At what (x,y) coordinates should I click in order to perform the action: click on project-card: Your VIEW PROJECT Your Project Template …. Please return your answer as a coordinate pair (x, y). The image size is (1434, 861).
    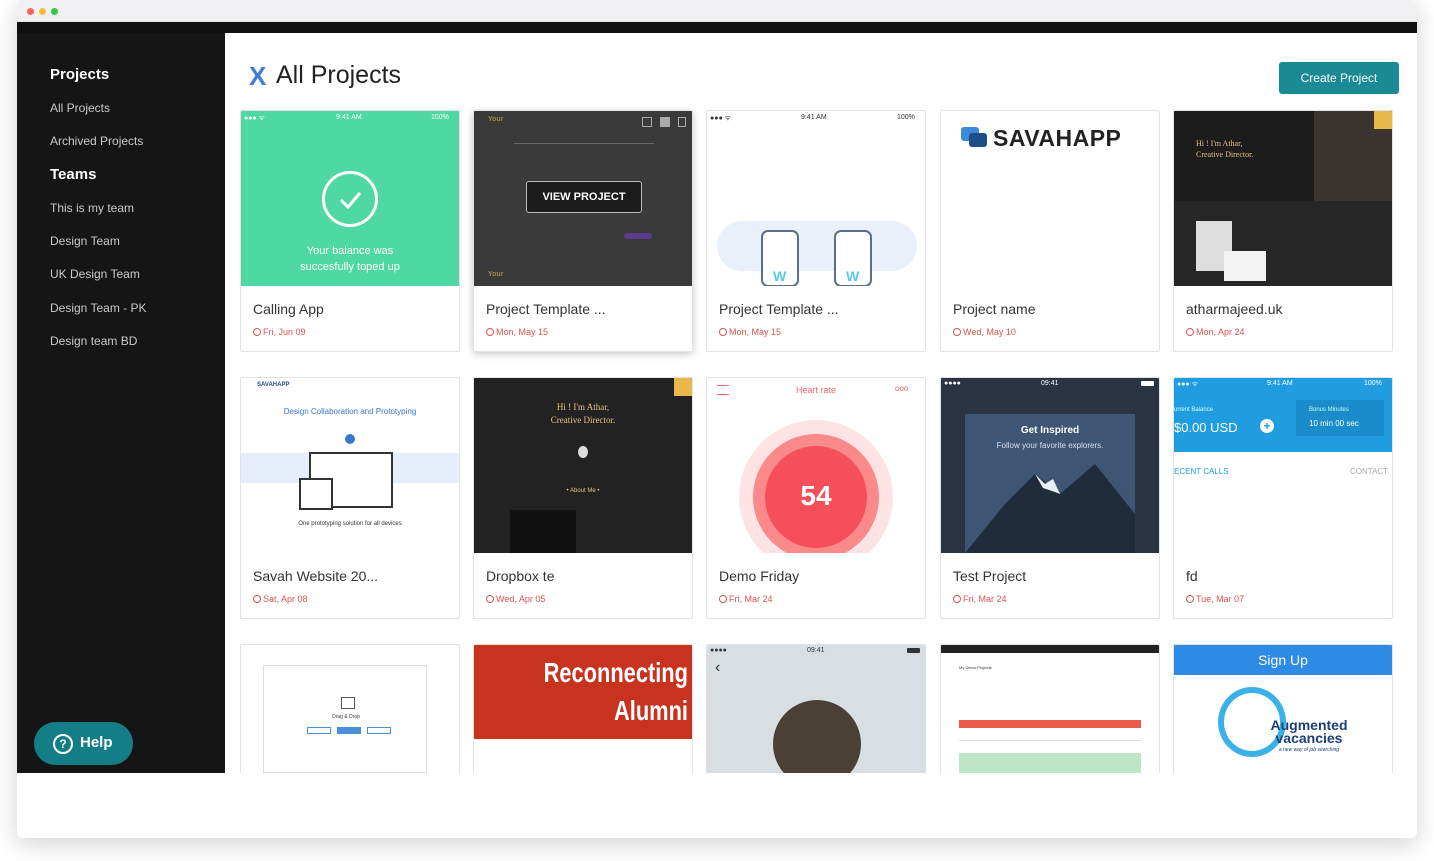
    Looking at the image, I should click on (583, 231).